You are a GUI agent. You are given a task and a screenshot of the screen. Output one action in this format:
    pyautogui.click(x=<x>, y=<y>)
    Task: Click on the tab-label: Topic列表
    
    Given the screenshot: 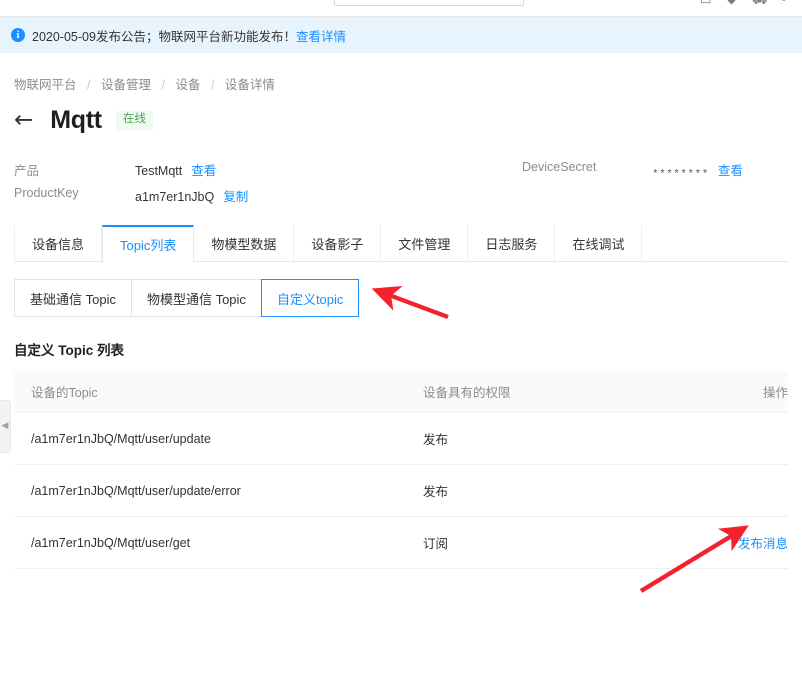 What is the action you would take?
    pyautogui.click(x=148, y=245)
    